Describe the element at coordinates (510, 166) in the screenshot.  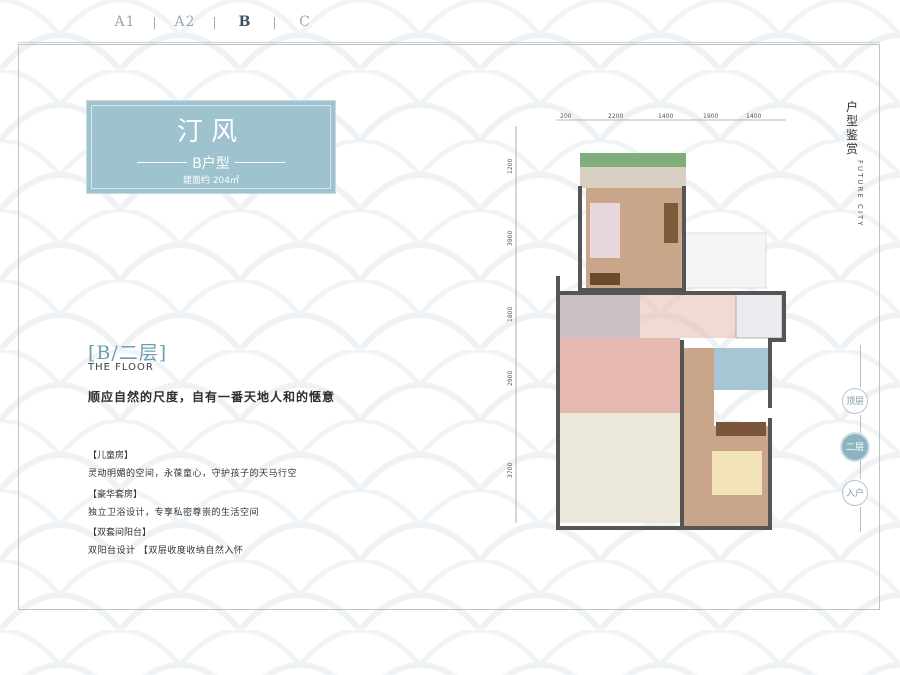
I see `dim-label: 1200` at that location.